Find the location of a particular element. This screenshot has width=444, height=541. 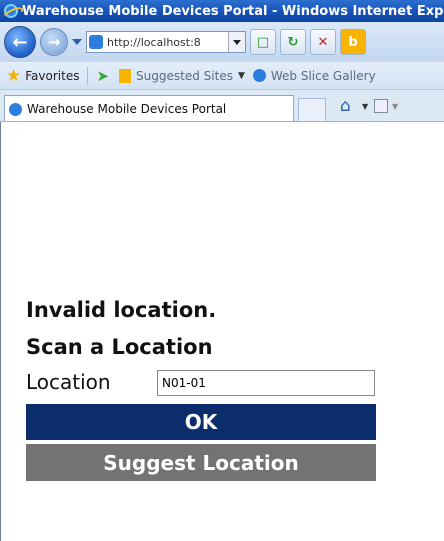

window-left-border is located at coordinates (0, 331).